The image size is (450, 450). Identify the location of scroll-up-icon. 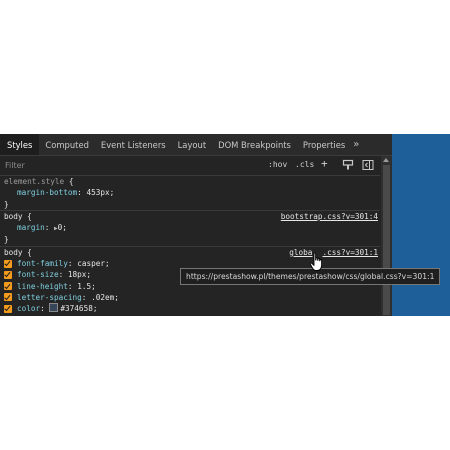
(386, 160).